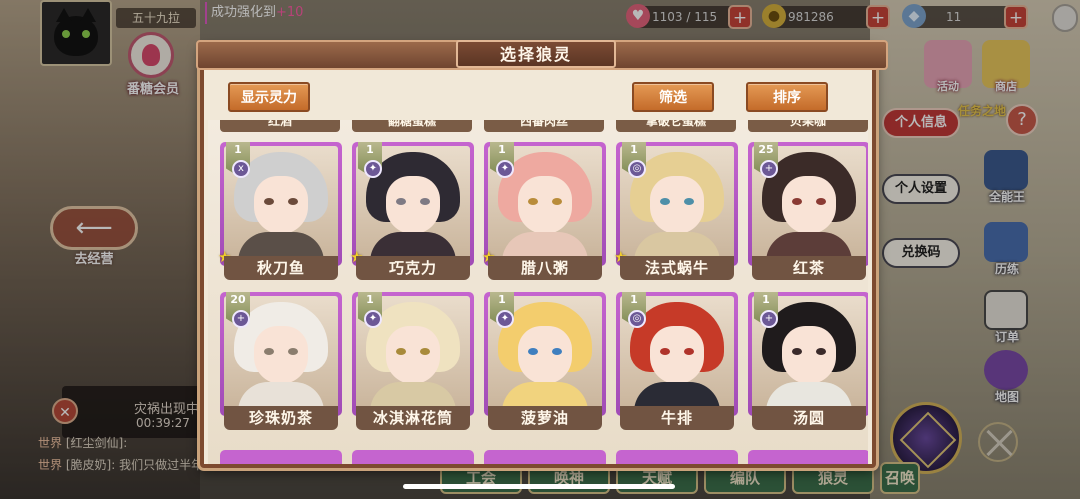 This screenshot has height=499, width=1080. Describe the element at coordinates (1006, 337) in the screenshot. I see `orders-label: 订单` at that location.